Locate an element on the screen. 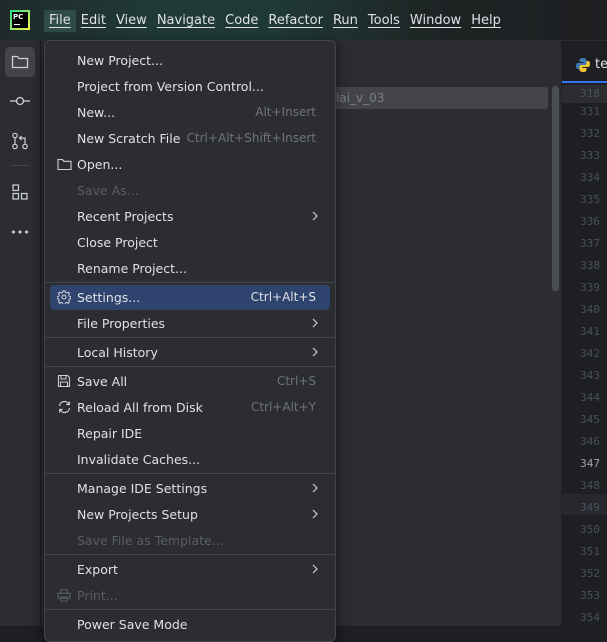 Image resolution: width=607 pixels, height=642 pixels. menu-item-reload-all: Reload All from Disk Ctrl+Alt+Y is located at coordinates (190, 407).